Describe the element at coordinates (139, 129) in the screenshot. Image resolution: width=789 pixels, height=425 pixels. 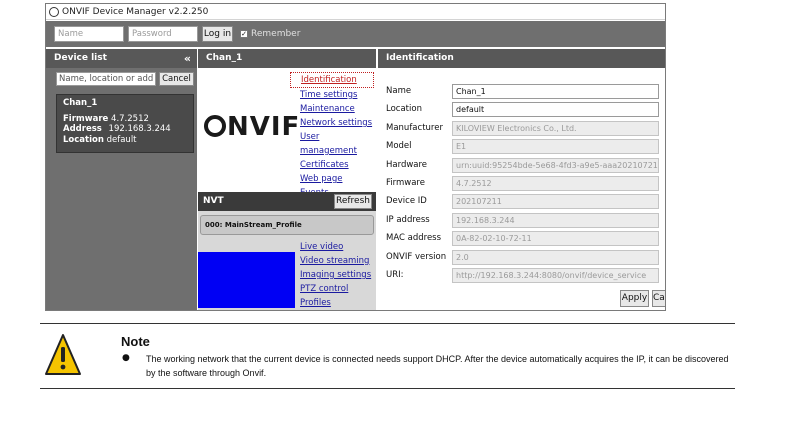
I see `device-address: 192.168.3.244` at that location.